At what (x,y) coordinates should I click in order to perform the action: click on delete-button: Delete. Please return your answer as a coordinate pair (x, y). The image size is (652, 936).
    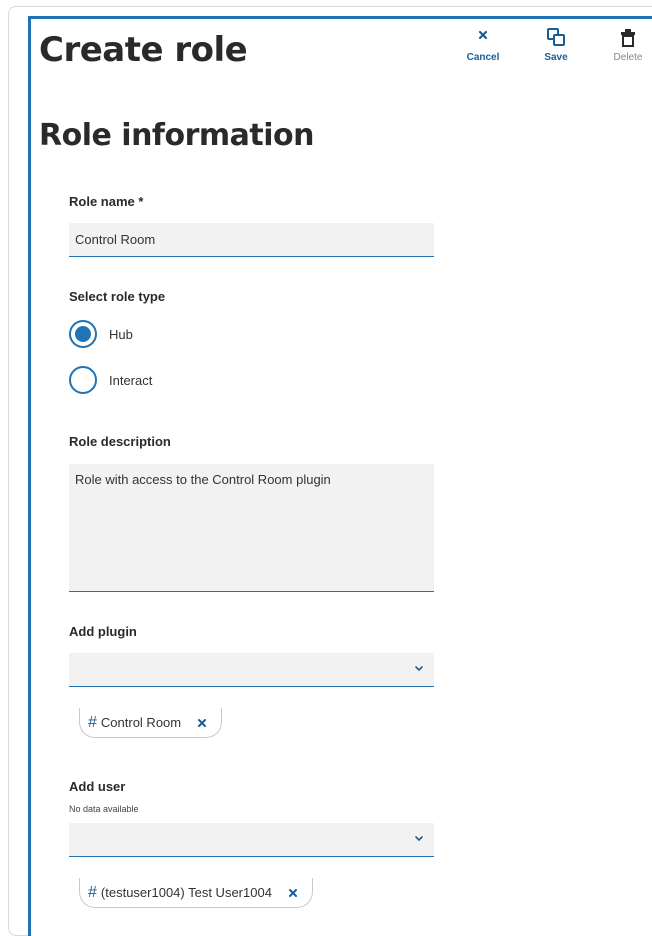
    Looking at the image, I should click on (625, 45).